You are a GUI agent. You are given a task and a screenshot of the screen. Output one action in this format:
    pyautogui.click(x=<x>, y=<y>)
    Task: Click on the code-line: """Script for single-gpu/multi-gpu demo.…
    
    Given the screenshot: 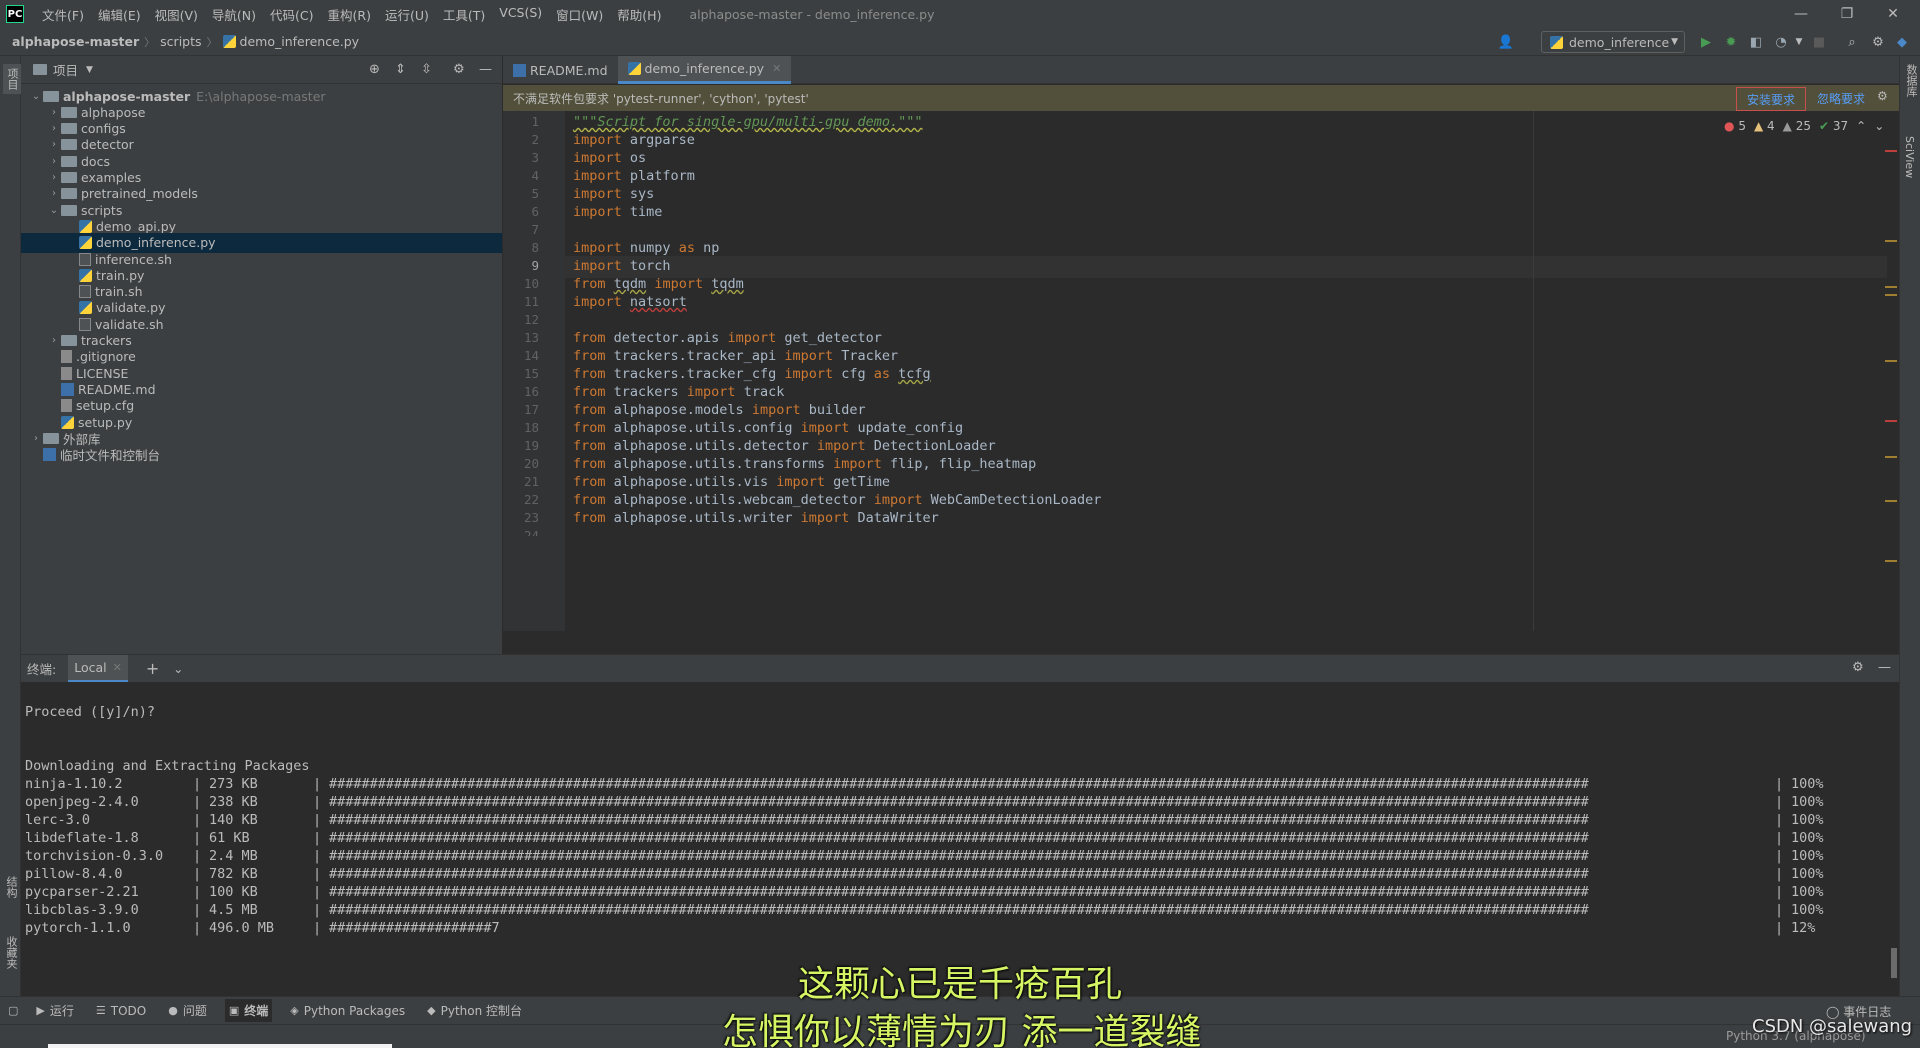 What is the action you would take?
    pyautogui.click(x=748, y=122)
    